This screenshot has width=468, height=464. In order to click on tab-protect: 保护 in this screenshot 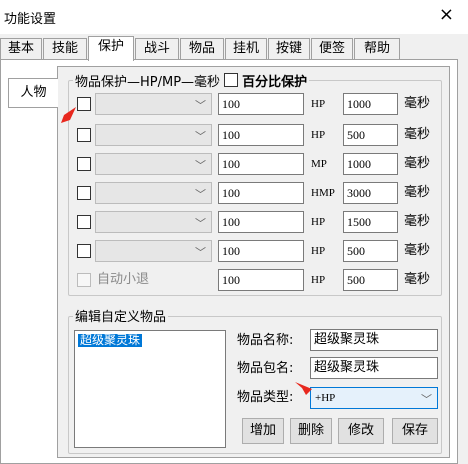, I will do `click(111, 48)`.